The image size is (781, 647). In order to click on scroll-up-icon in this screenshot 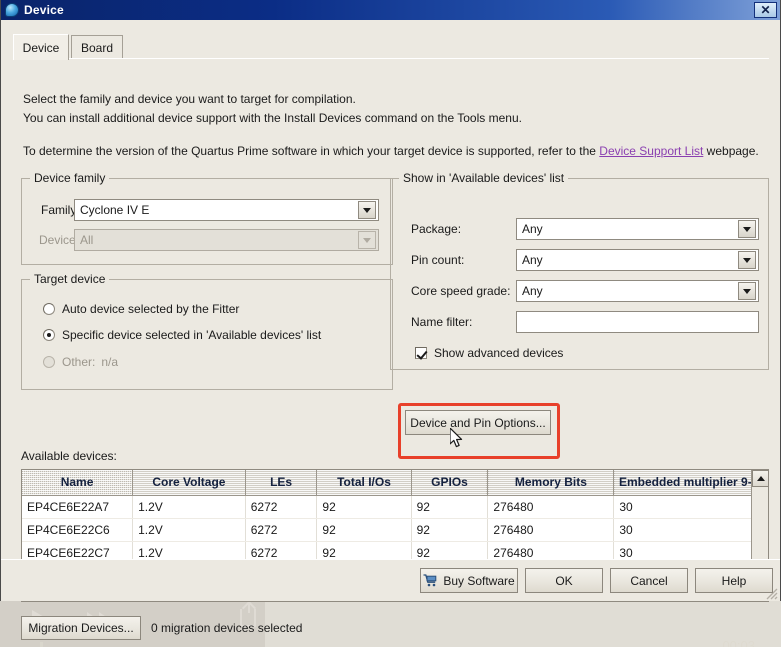, I will do `click(760, 478)`.